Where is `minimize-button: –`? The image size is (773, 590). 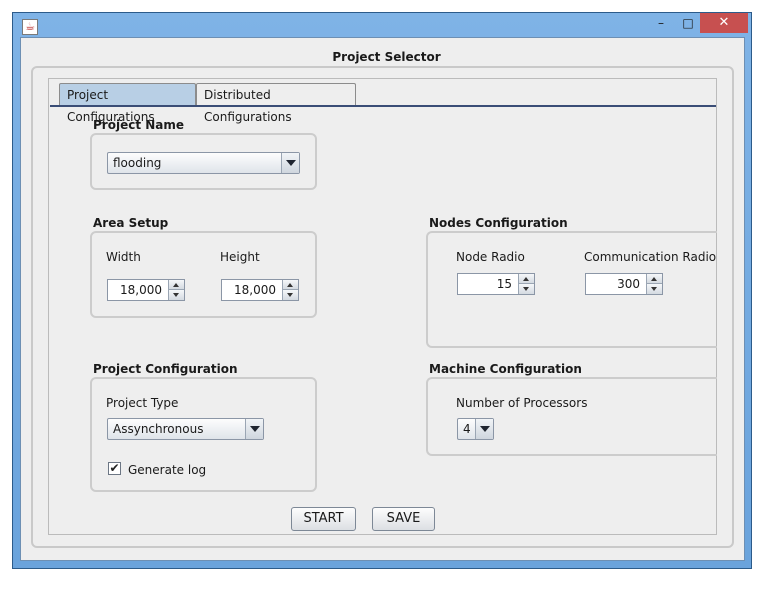 minimize-button: – is located at coordinates (661, 23).